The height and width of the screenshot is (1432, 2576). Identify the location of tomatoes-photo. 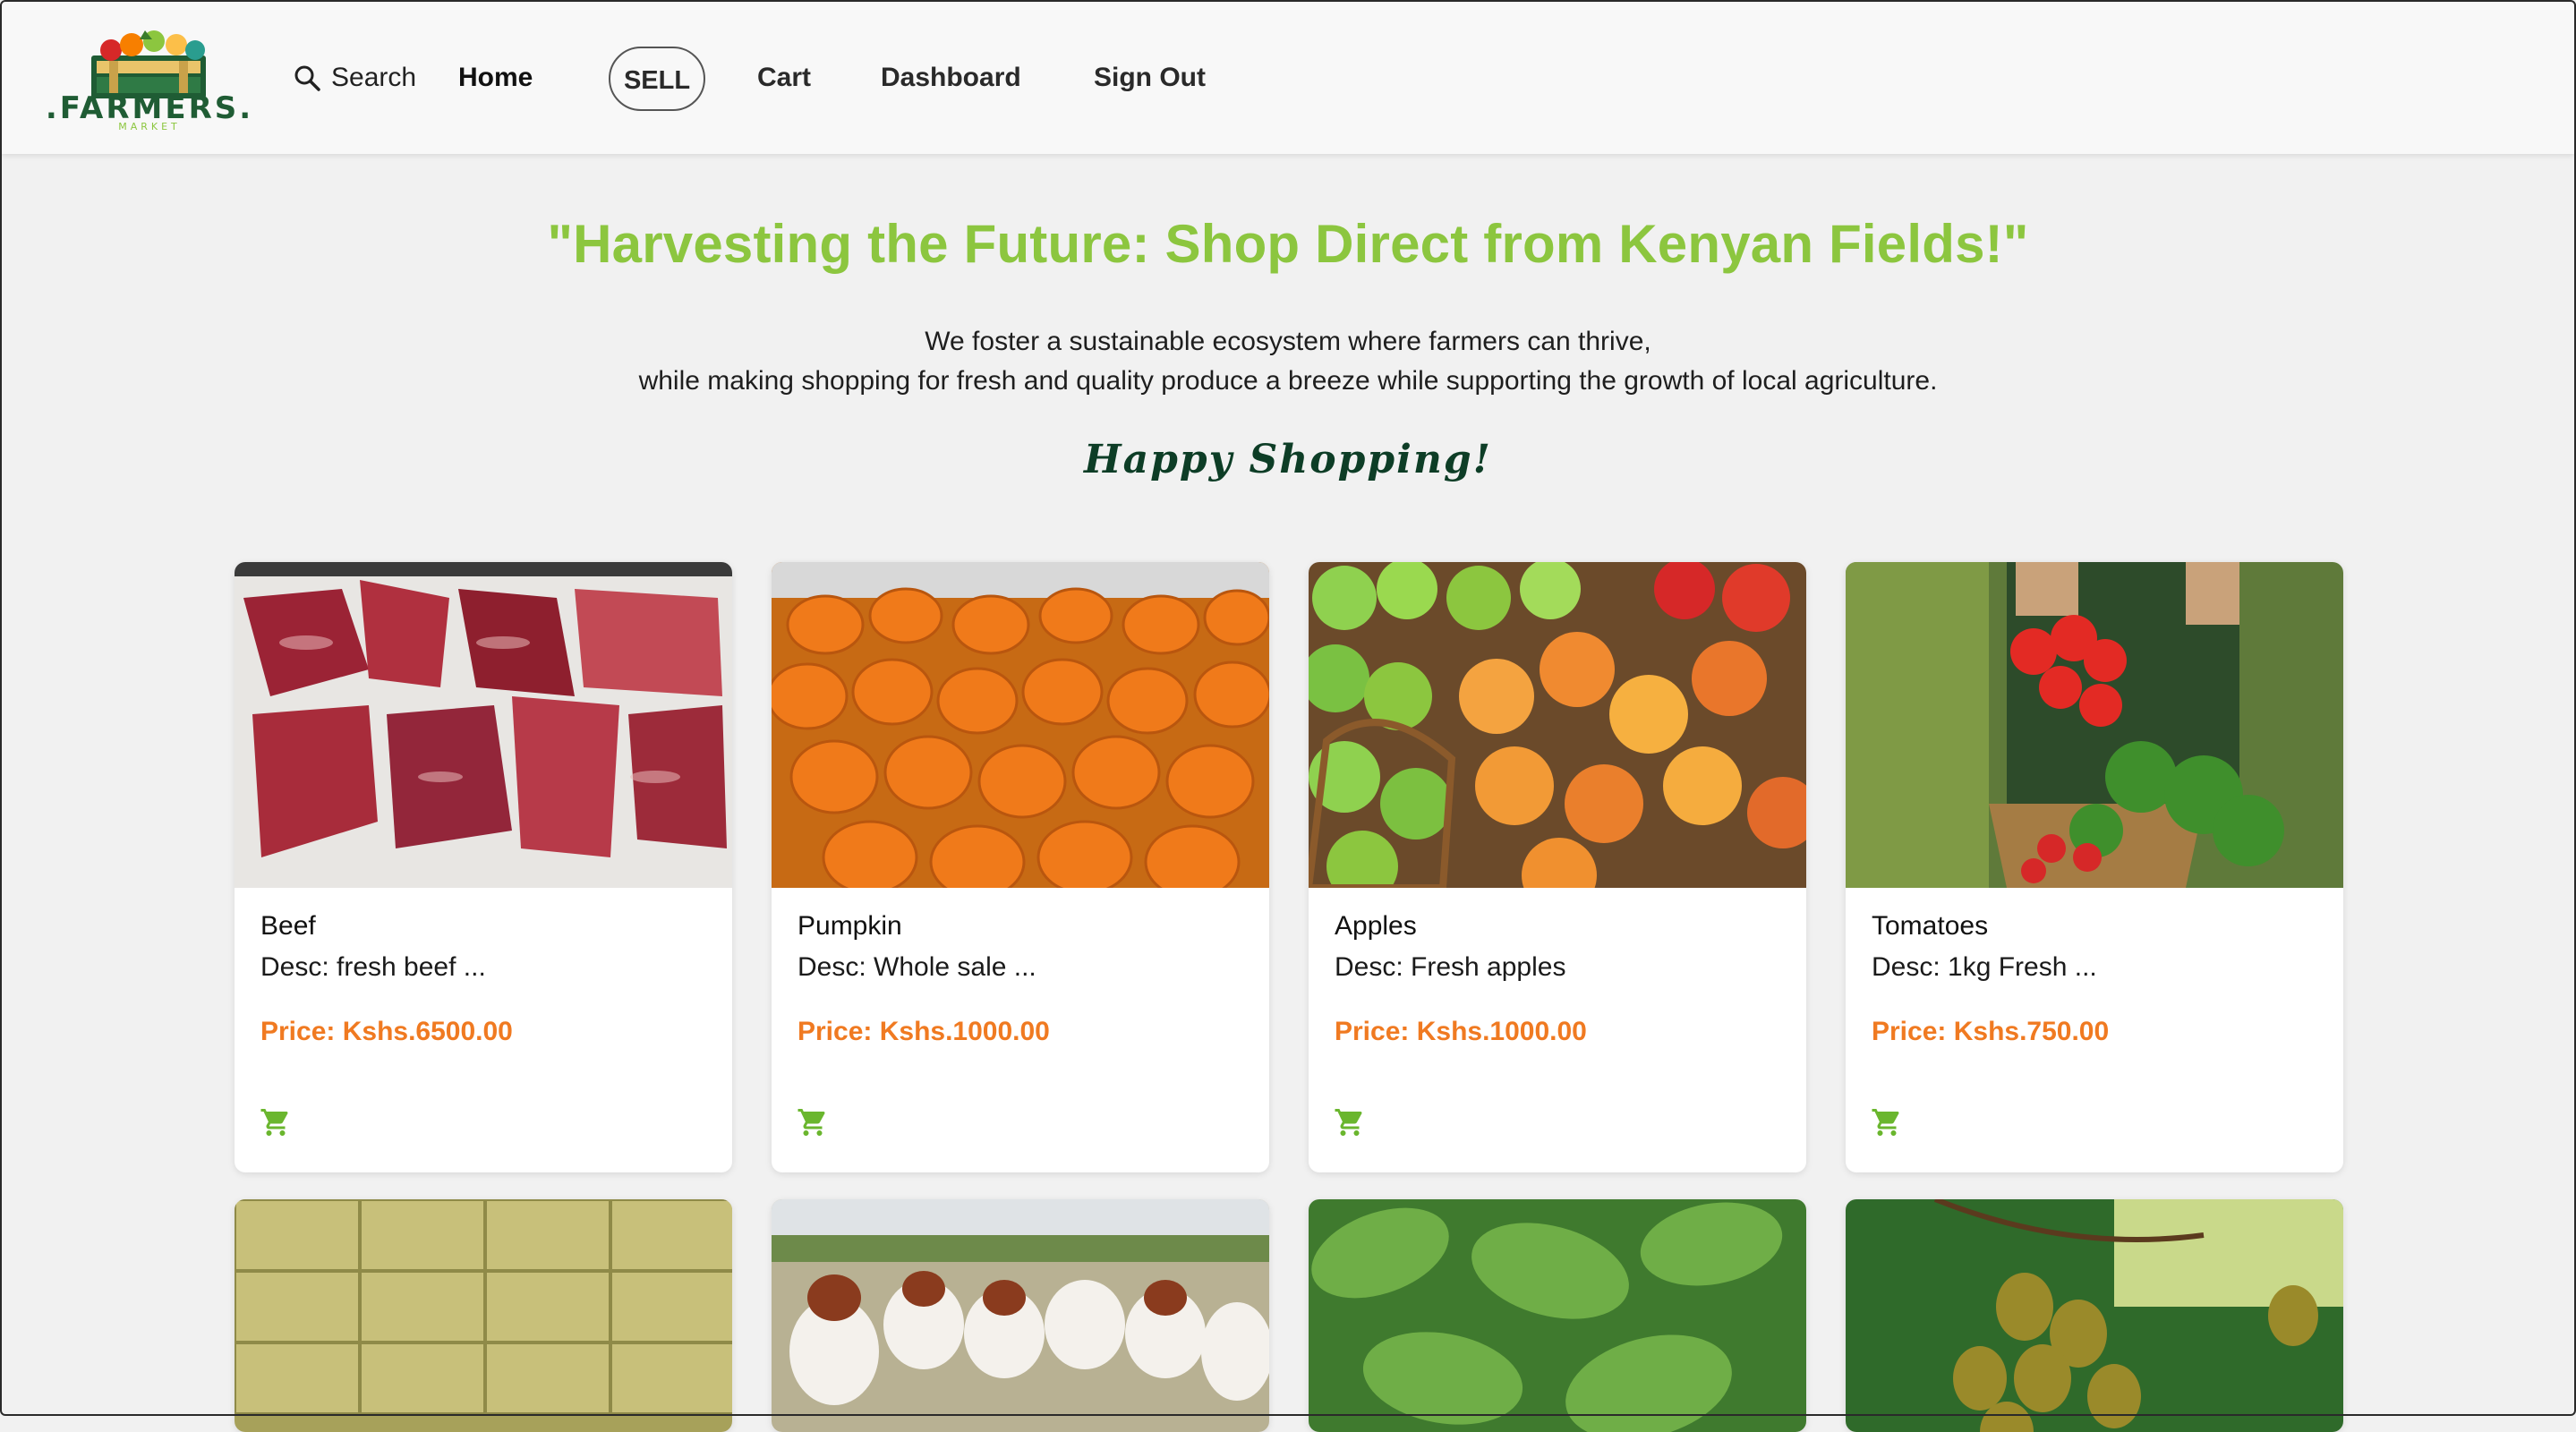
(2094, 725).